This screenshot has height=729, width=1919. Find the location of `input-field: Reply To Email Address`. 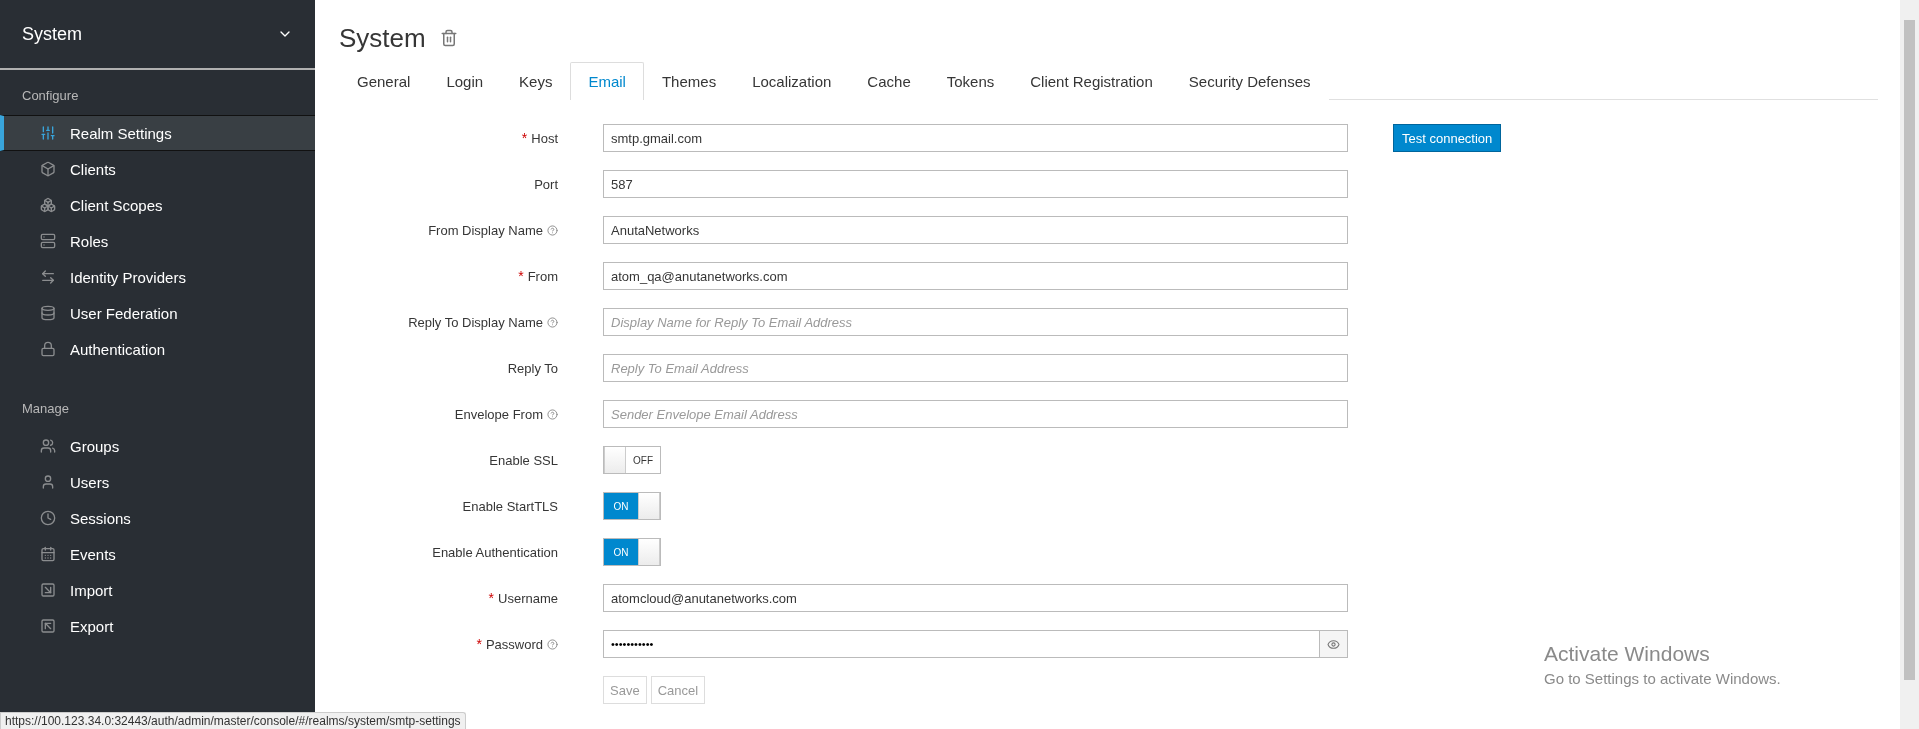

input-field: Reply To Email Address is located at coordinates (975, 368).